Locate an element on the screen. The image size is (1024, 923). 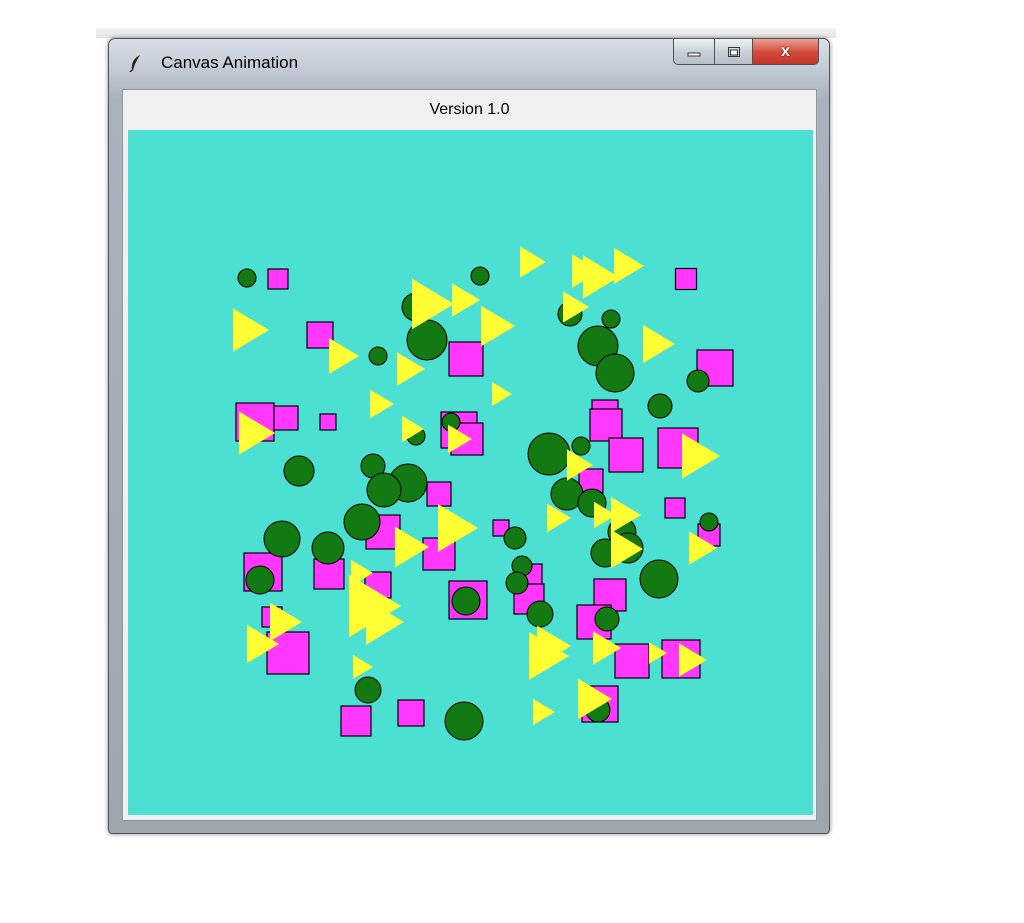
maximize-icon is located at coordinates (733, 51).